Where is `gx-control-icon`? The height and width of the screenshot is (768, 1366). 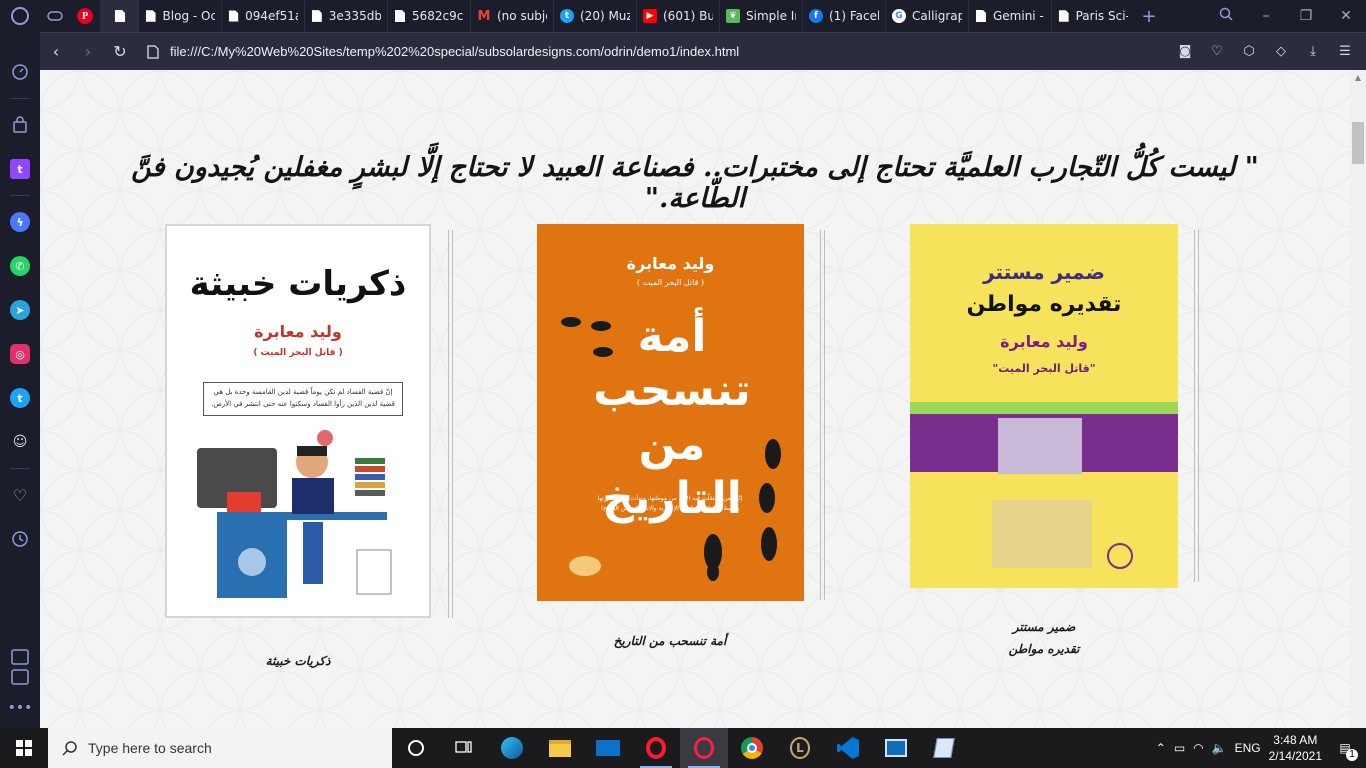
gx-control-icon is located at coordinates (20, 668).